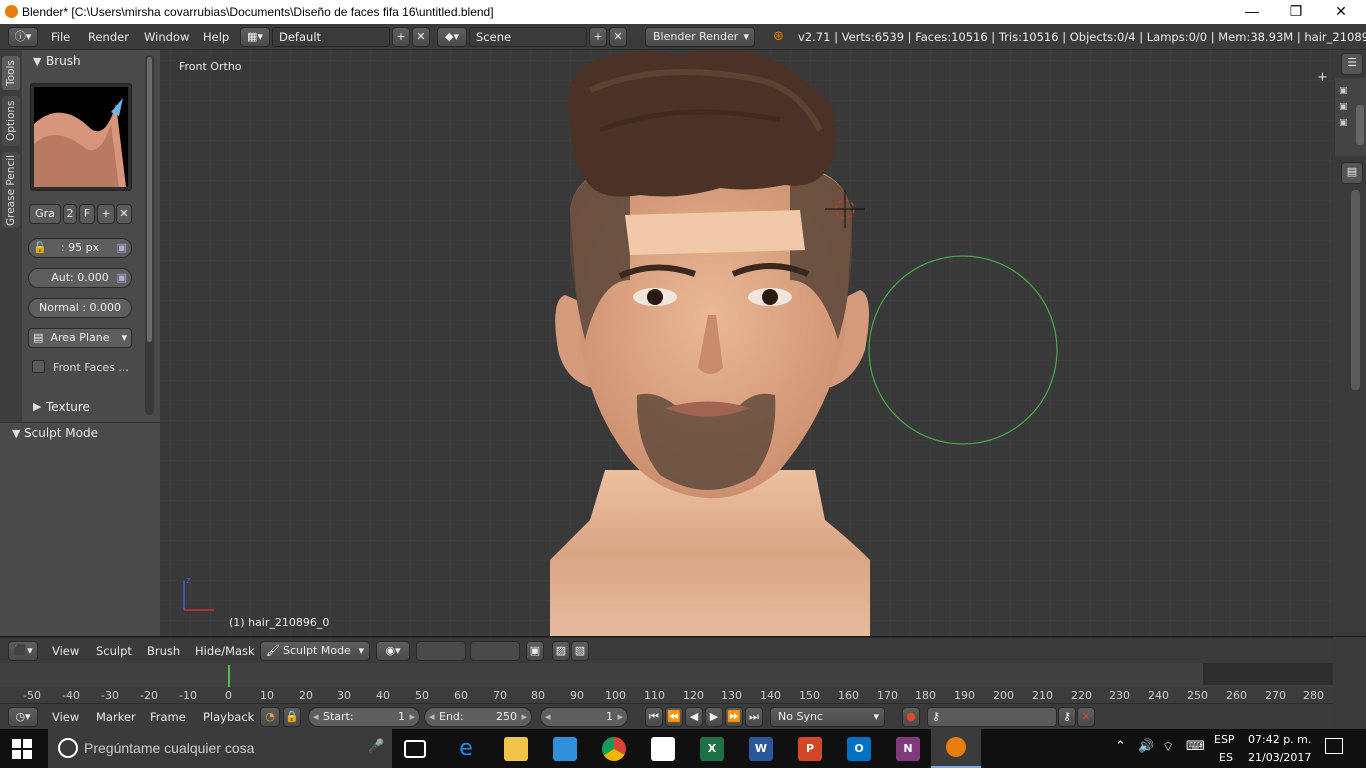 The width and height of the screenshot is (1366, 768). What do you see at coordinates (859, 749) in the screenshot?
I see `outlook-icon: O` at bounding box center [859, 749].